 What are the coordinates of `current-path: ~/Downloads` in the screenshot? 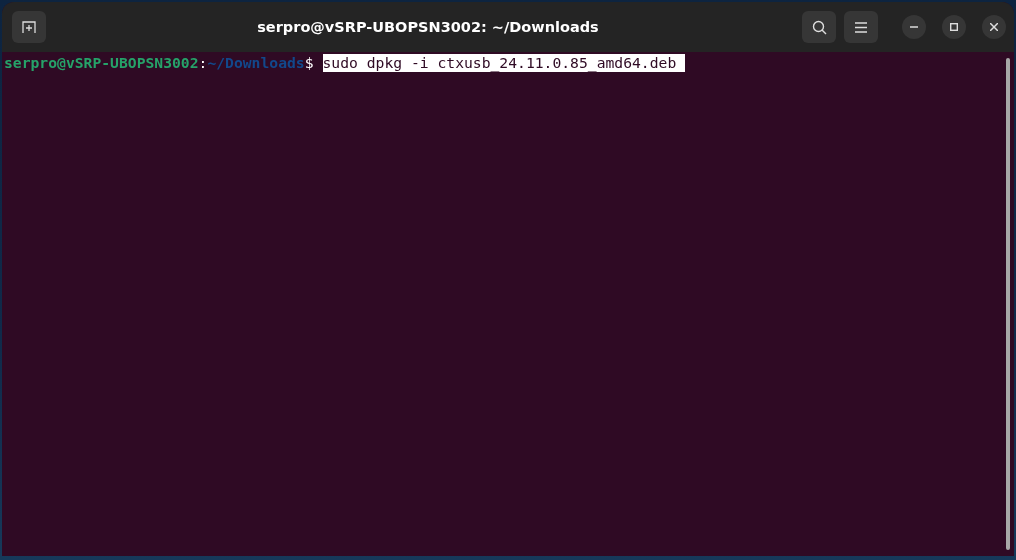 It's located at (256, 63).